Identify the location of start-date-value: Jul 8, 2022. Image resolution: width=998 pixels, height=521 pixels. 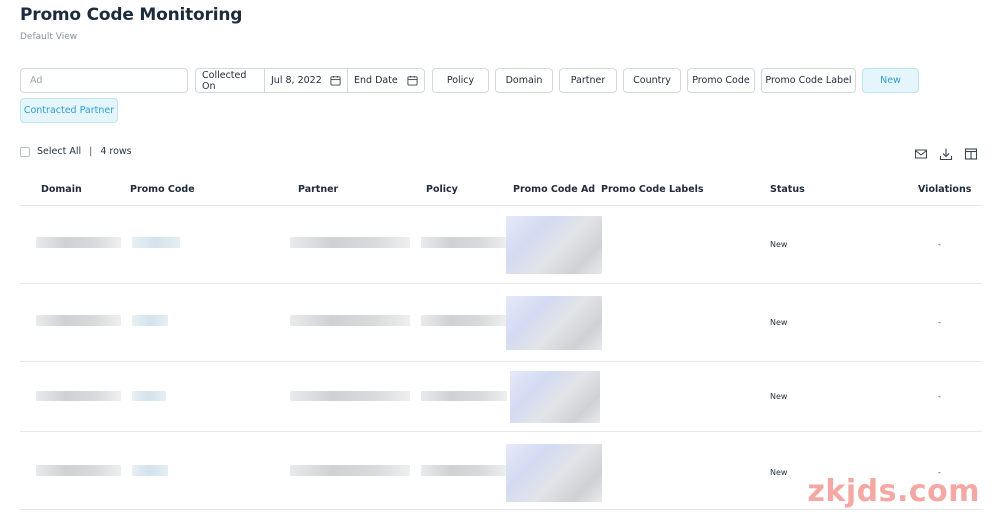
(296, 80).